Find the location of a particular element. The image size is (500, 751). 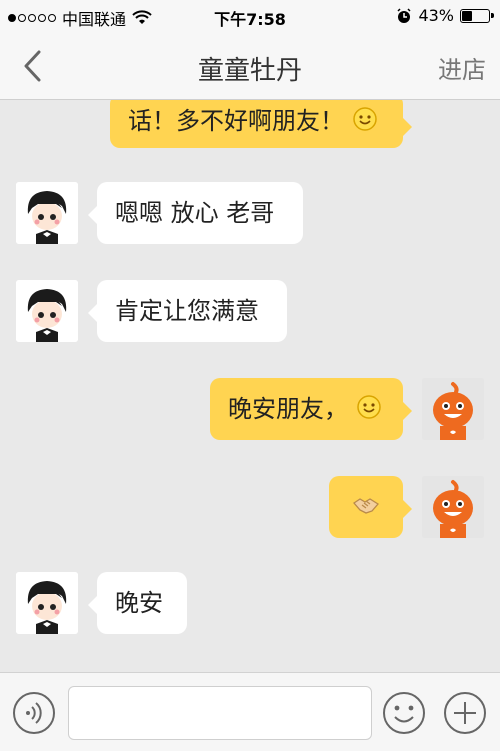

message-text: 嗯嗯 放心 老哥 is located at coordinates (195, 213).